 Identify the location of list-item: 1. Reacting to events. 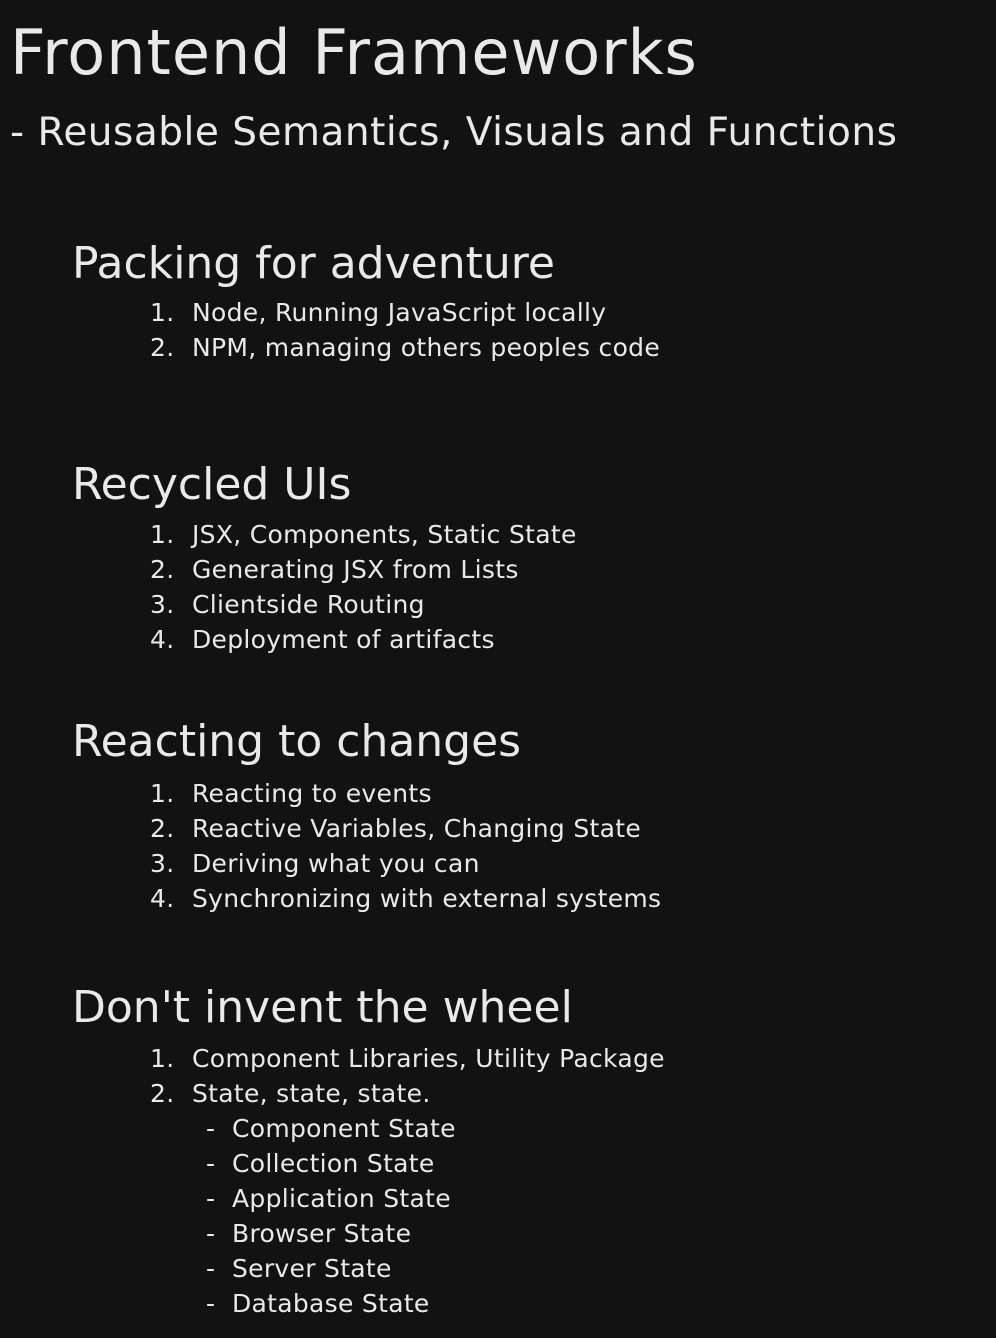
(405, 793).